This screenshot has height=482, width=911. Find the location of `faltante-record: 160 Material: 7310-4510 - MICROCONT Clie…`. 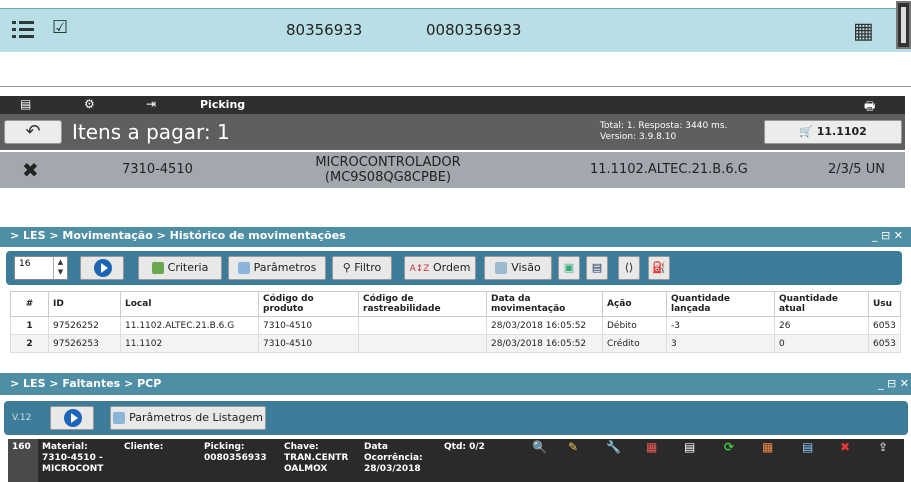

faltante-record: 160 Material: 7310-4510 - MICROCONT Clie… is located at coordinates (456, 460).